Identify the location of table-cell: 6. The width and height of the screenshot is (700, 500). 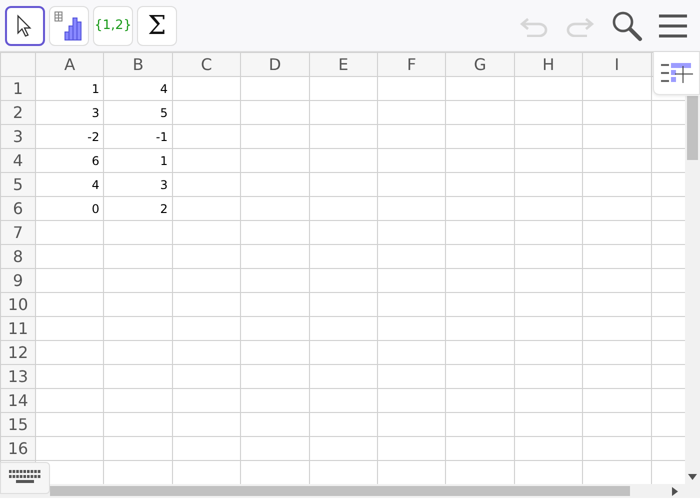
(70, 160).